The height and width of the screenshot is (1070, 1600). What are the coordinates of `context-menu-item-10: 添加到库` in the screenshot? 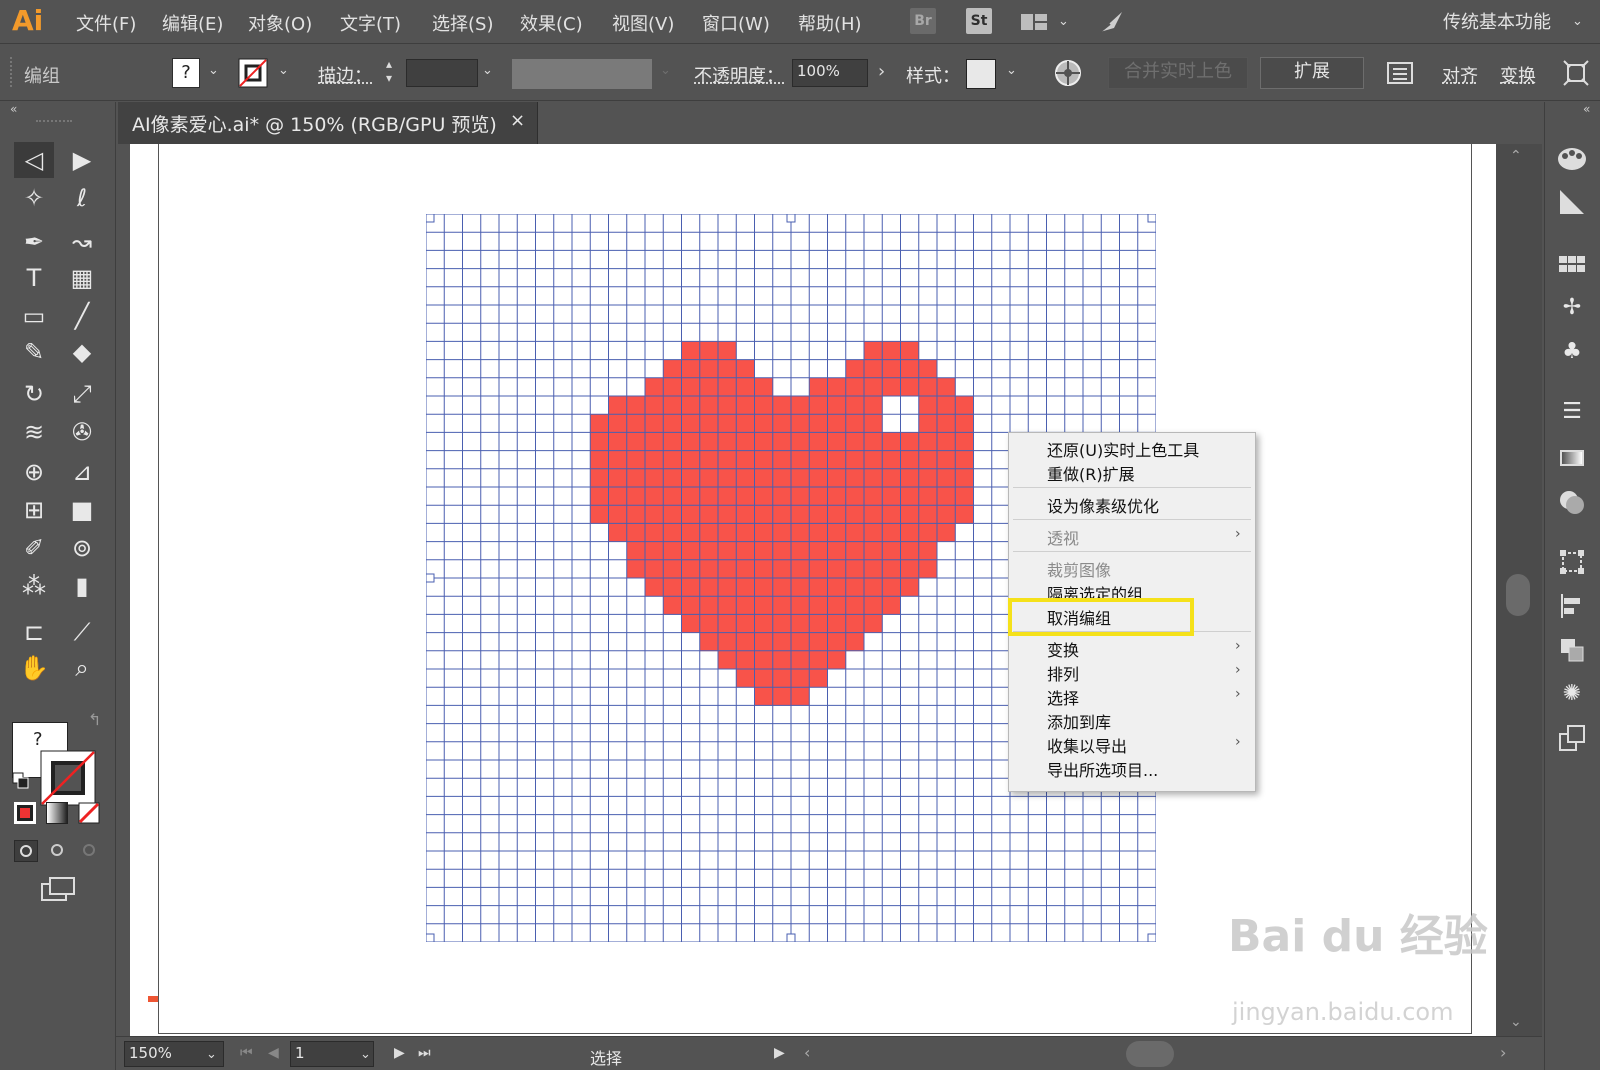 It's located at (1079, 721).